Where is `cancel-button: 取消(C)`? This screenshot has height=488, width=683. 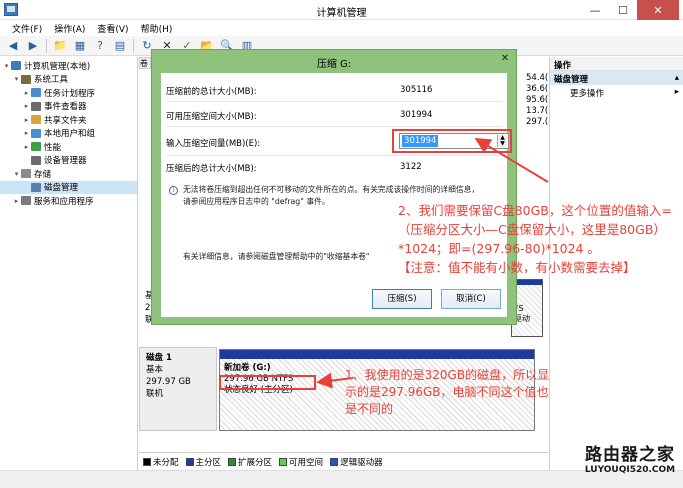 cancel-button: 取消(C) is located at coordinates (471, 299).